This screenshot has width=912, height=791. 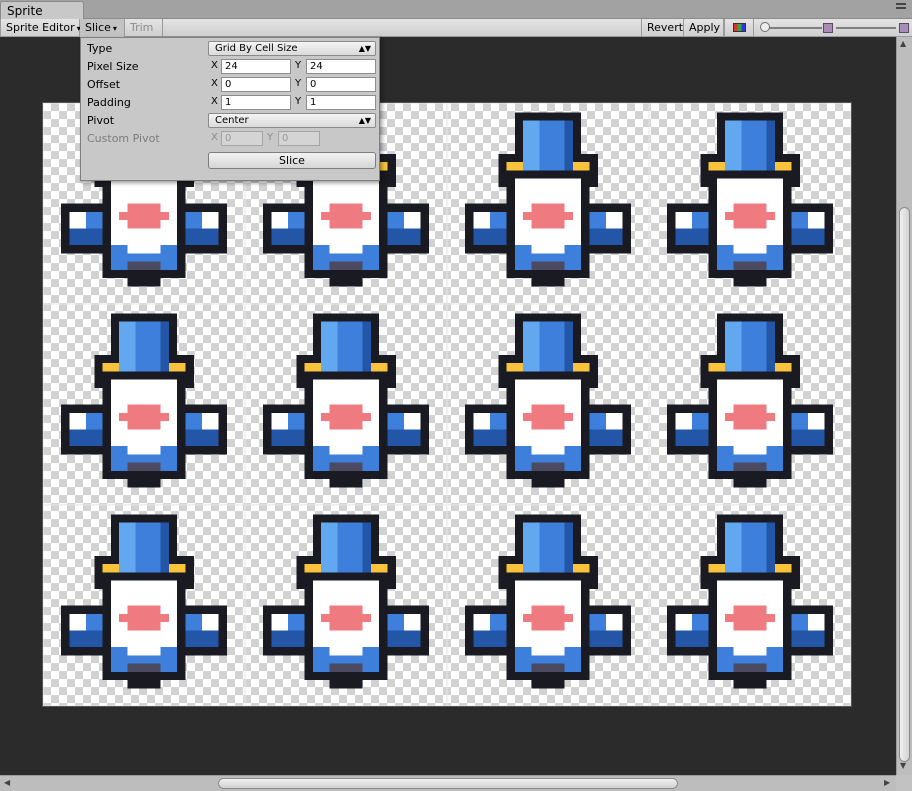 What do you see at coordinates (887, 782) in the screenshot?
I see `scroll-right-icon: ▶` at bounding box center [887, 782].